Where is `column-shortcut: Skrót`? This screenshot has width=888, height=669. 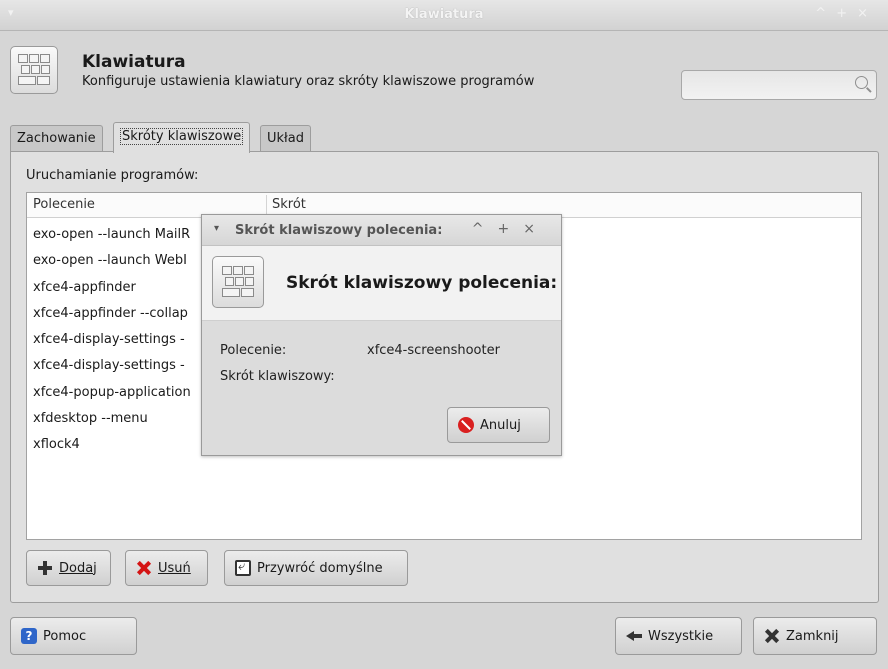 column-shortcut: Skrót is located at coordinates (289, 204).